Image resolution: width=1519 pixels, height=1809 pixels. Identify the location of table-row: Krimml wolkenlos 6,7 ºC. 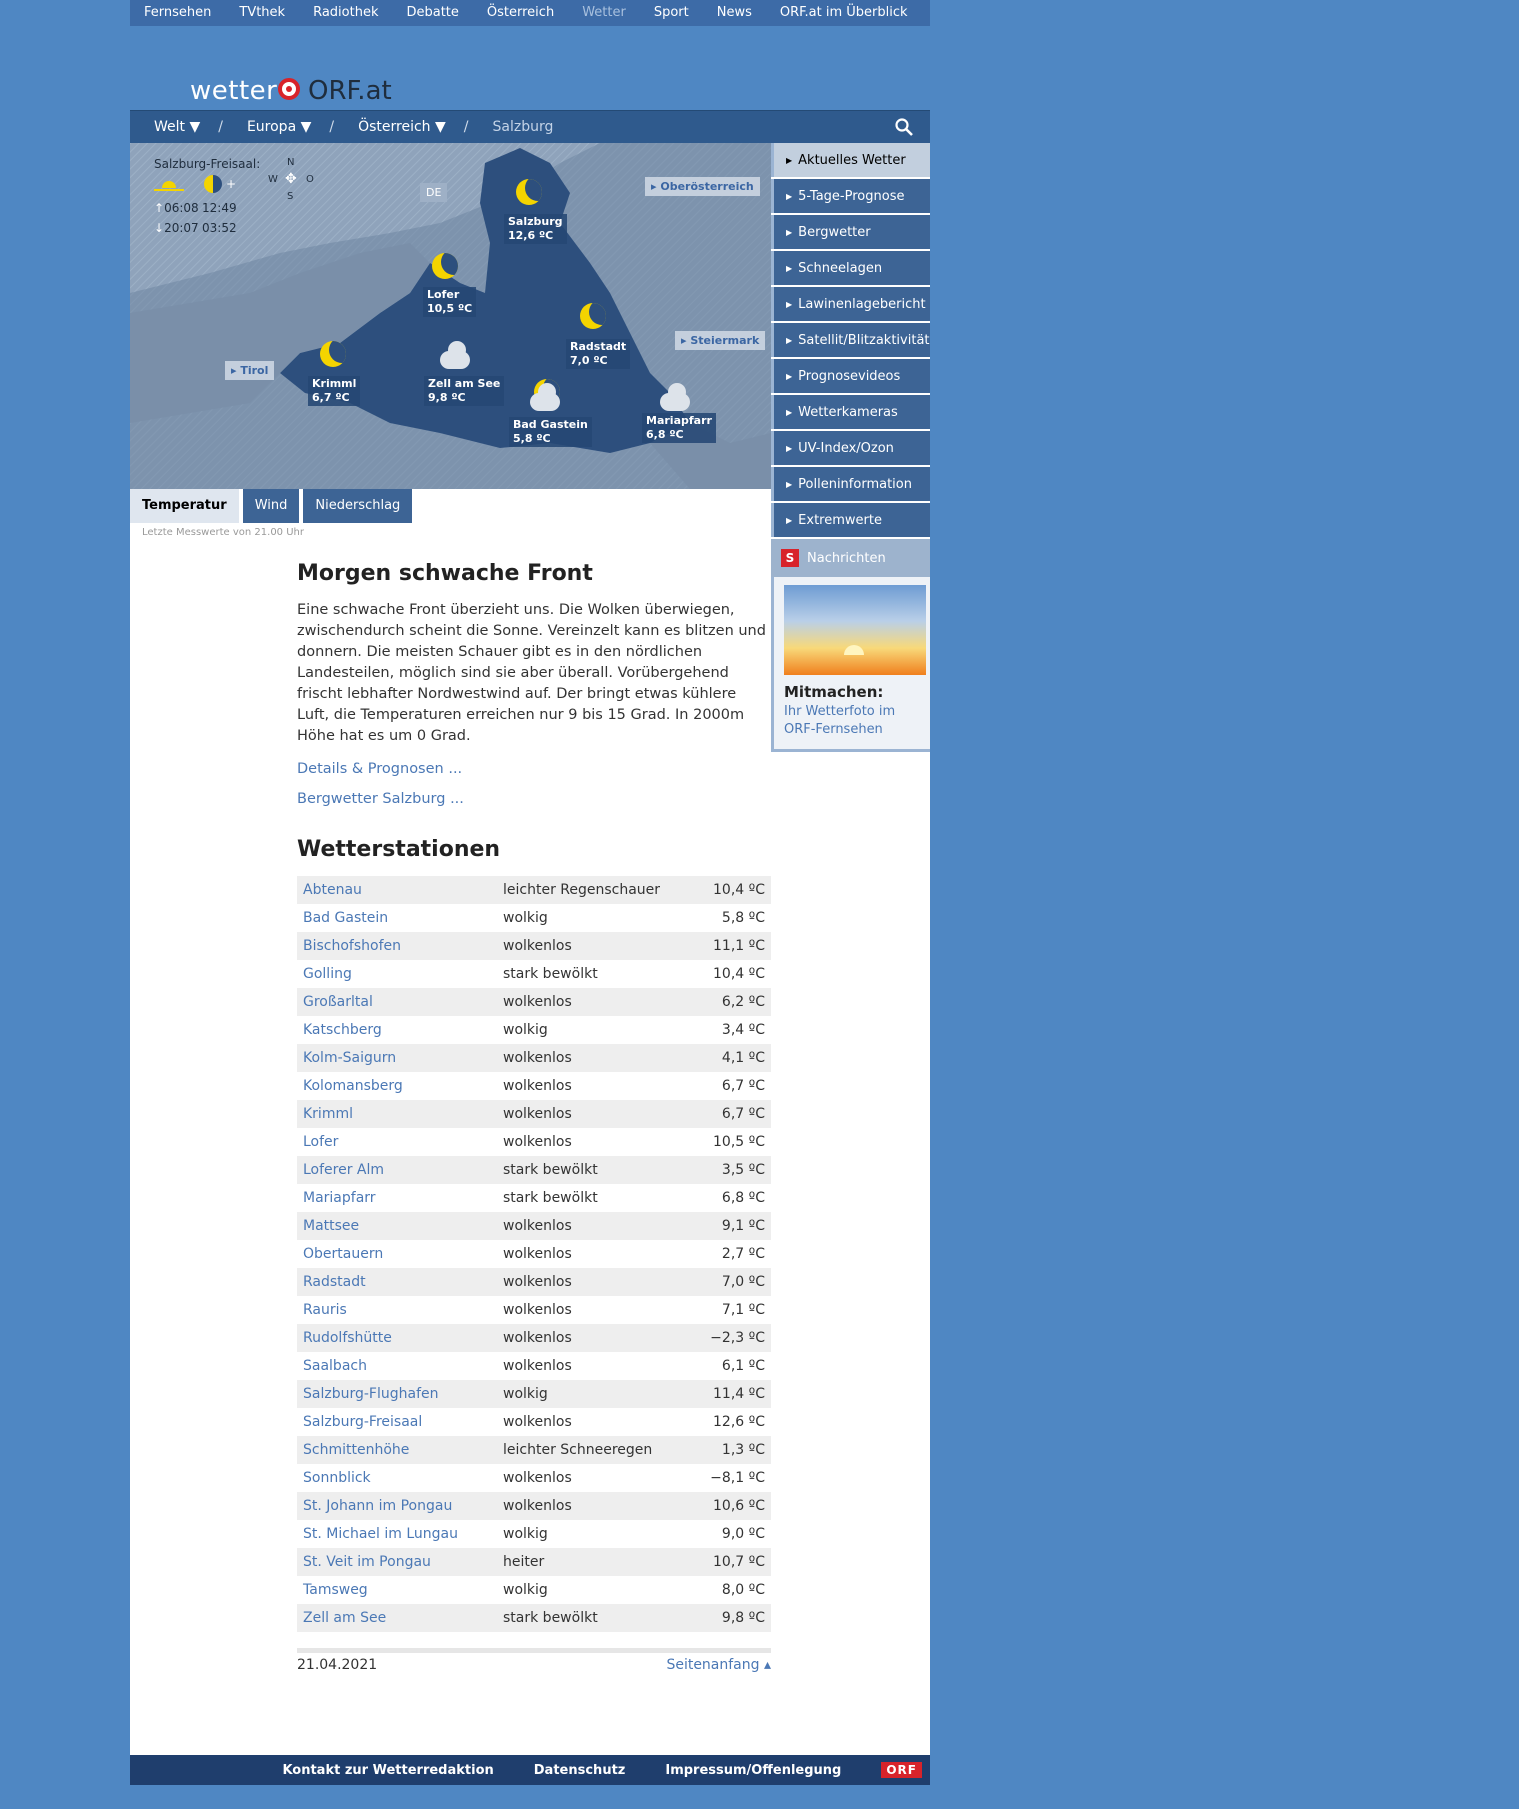
(534, 1114).